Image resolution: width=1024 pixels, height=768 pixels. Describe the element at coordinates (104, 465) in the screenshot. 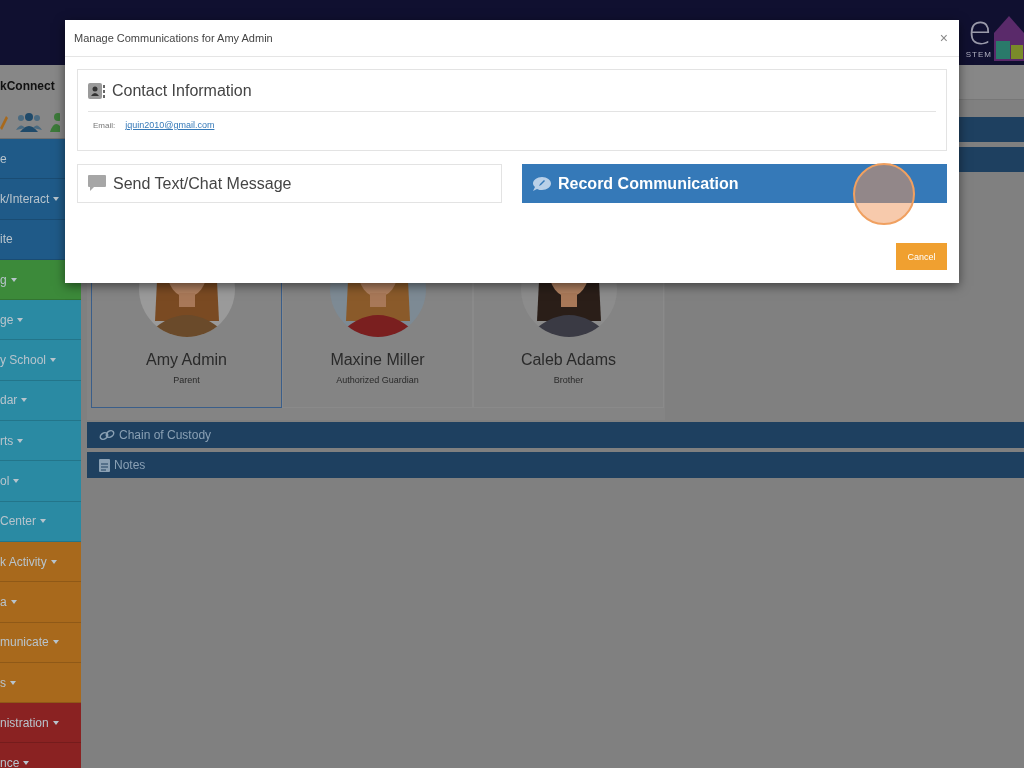

I see `notepad-icon` at that location.